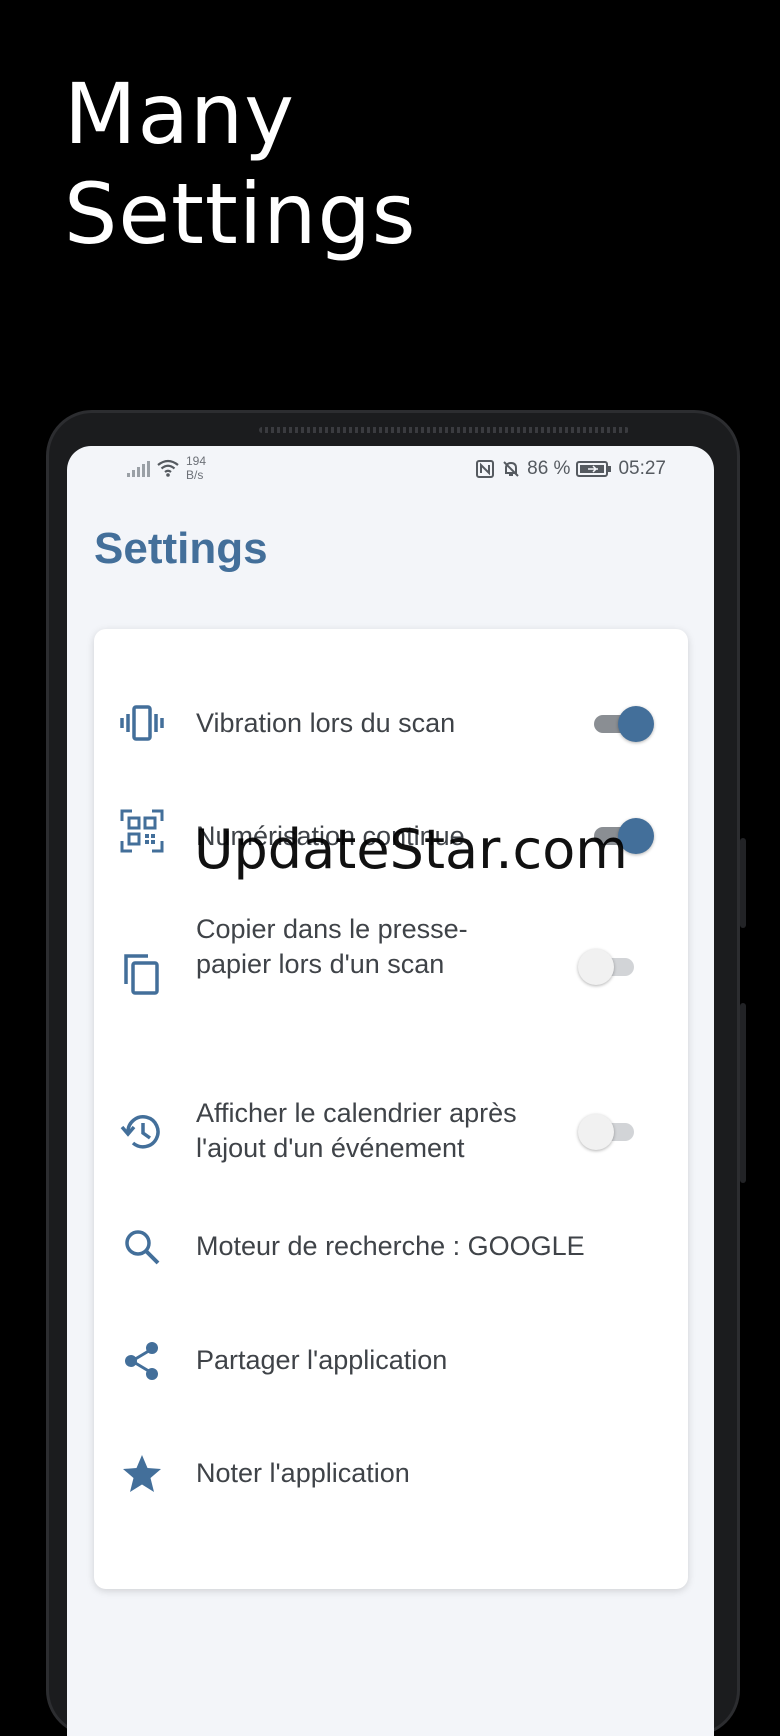 The width and height of the screenshot is (780, 1736). I want to click on headline-line-2: Settings, so click(240, 214).